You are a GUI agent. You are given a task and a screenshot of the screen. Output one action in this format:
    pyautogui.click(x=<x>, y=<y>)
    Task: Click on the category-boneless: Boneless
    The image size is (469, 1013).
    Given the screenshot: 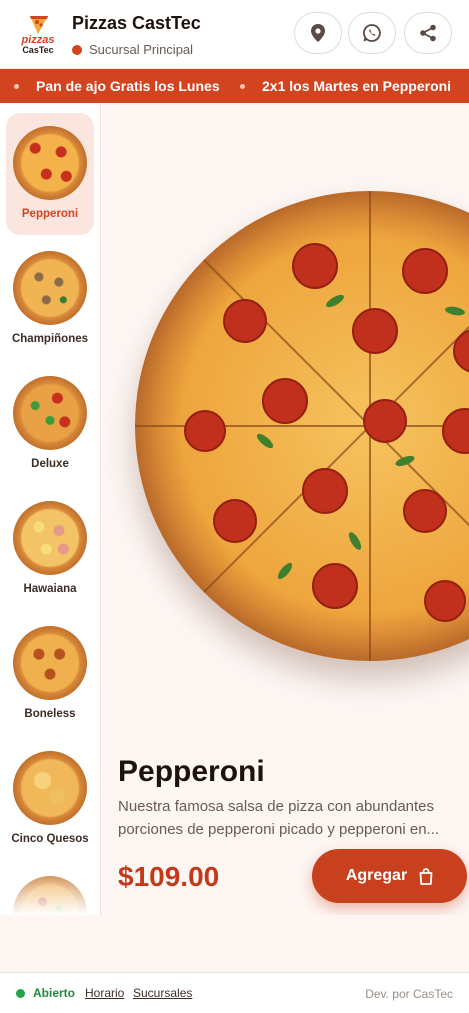 What is the action you would take?
    pyautogui.click(x=50, y=674)
    